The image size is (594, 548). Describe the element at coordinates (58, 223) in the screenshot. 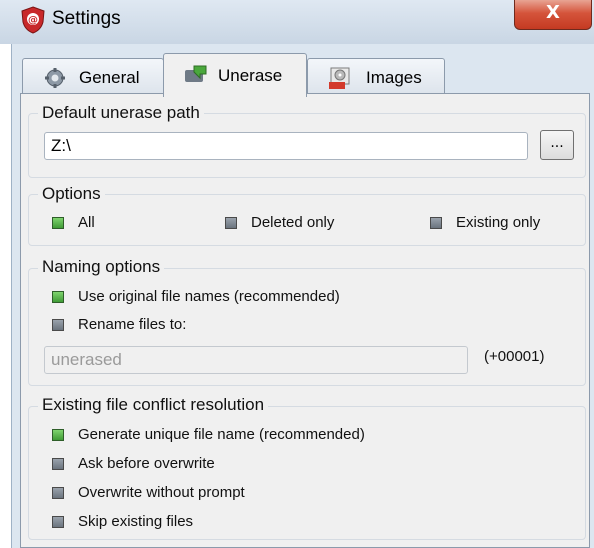

I see `option-all-checkbox` at that location.